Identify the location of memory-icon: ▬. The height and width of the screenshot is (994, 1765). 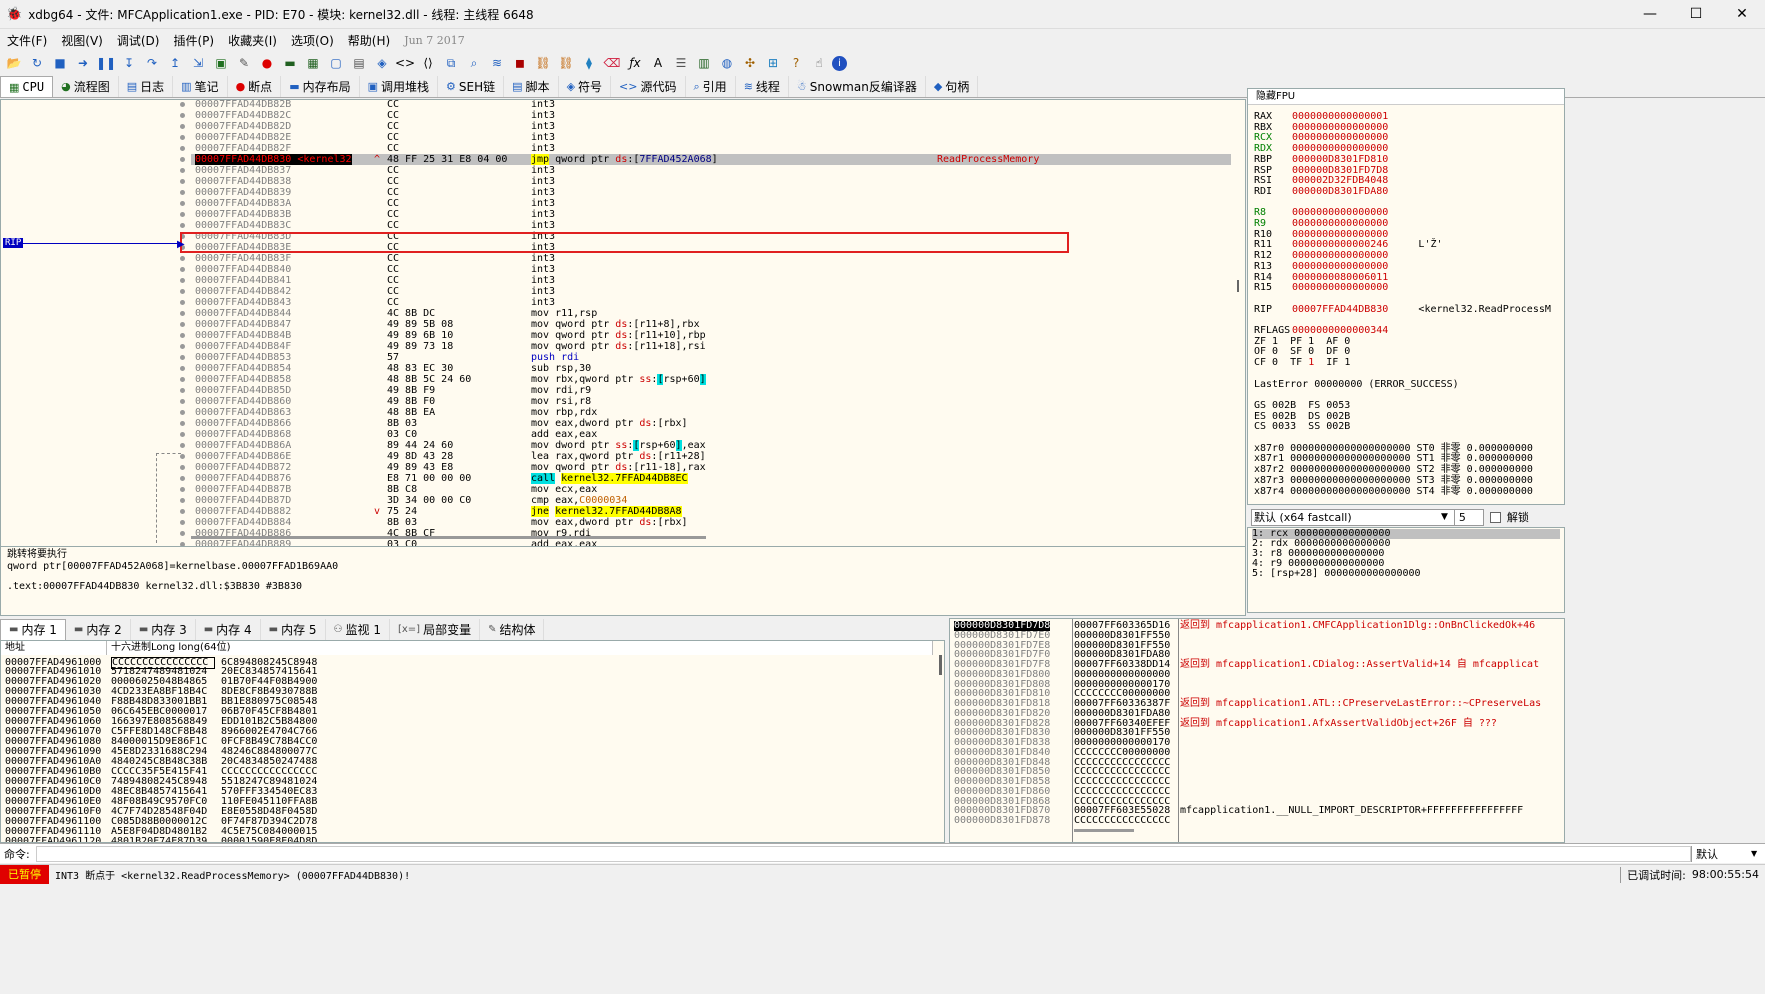
(290, 63).